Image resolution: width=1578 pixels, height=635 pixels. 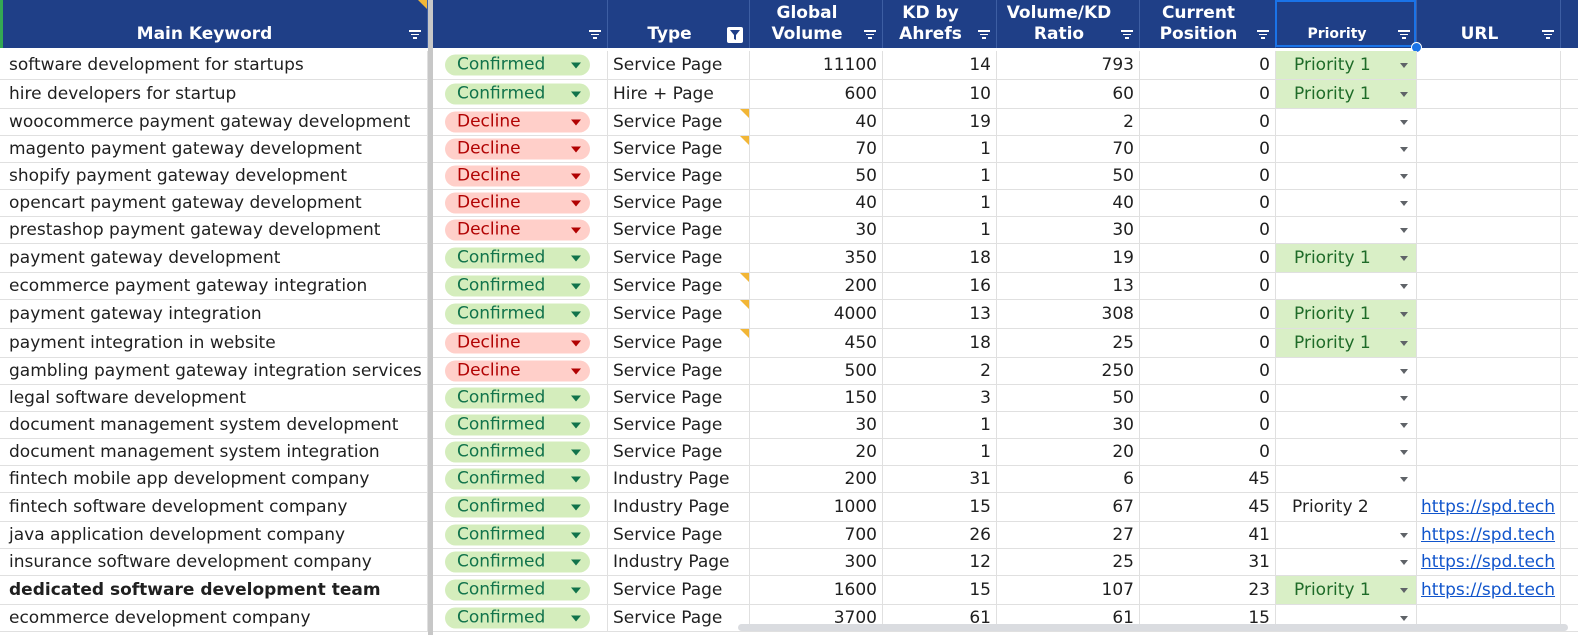 What do you see at coordinates (679, 94) in the screenshot?
I see `type-cell: Hire + Page` at bounding box center [679, 94].